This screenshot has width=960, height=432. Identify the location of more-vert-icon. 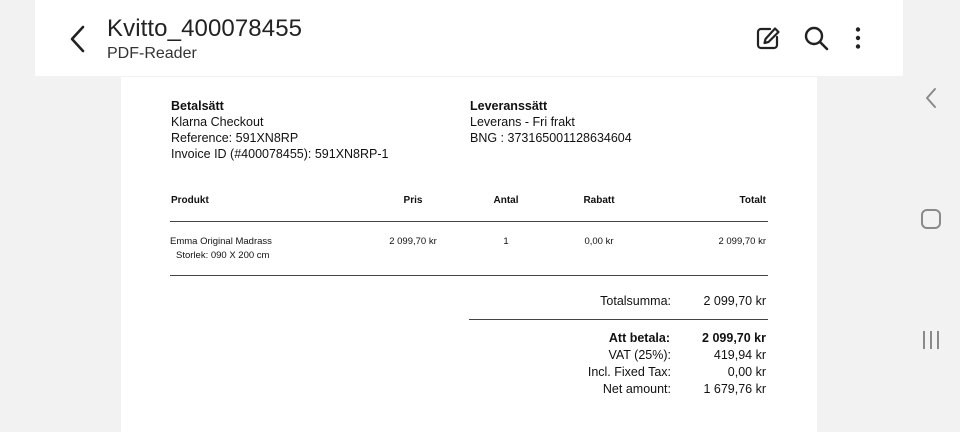
(858, 38).